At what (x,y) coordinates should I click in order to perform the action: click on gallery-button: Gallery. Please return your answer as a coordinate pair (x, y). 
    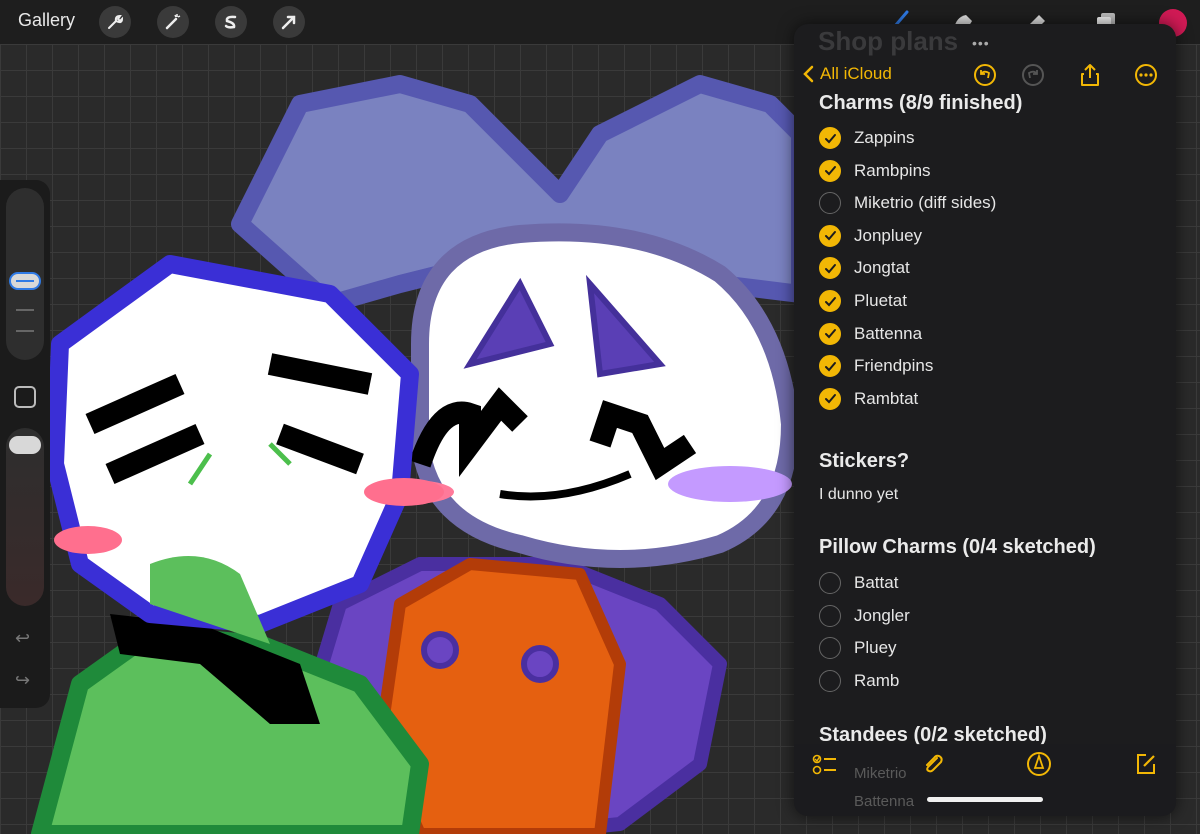
    Looking at the image, I should click on (46, 20).